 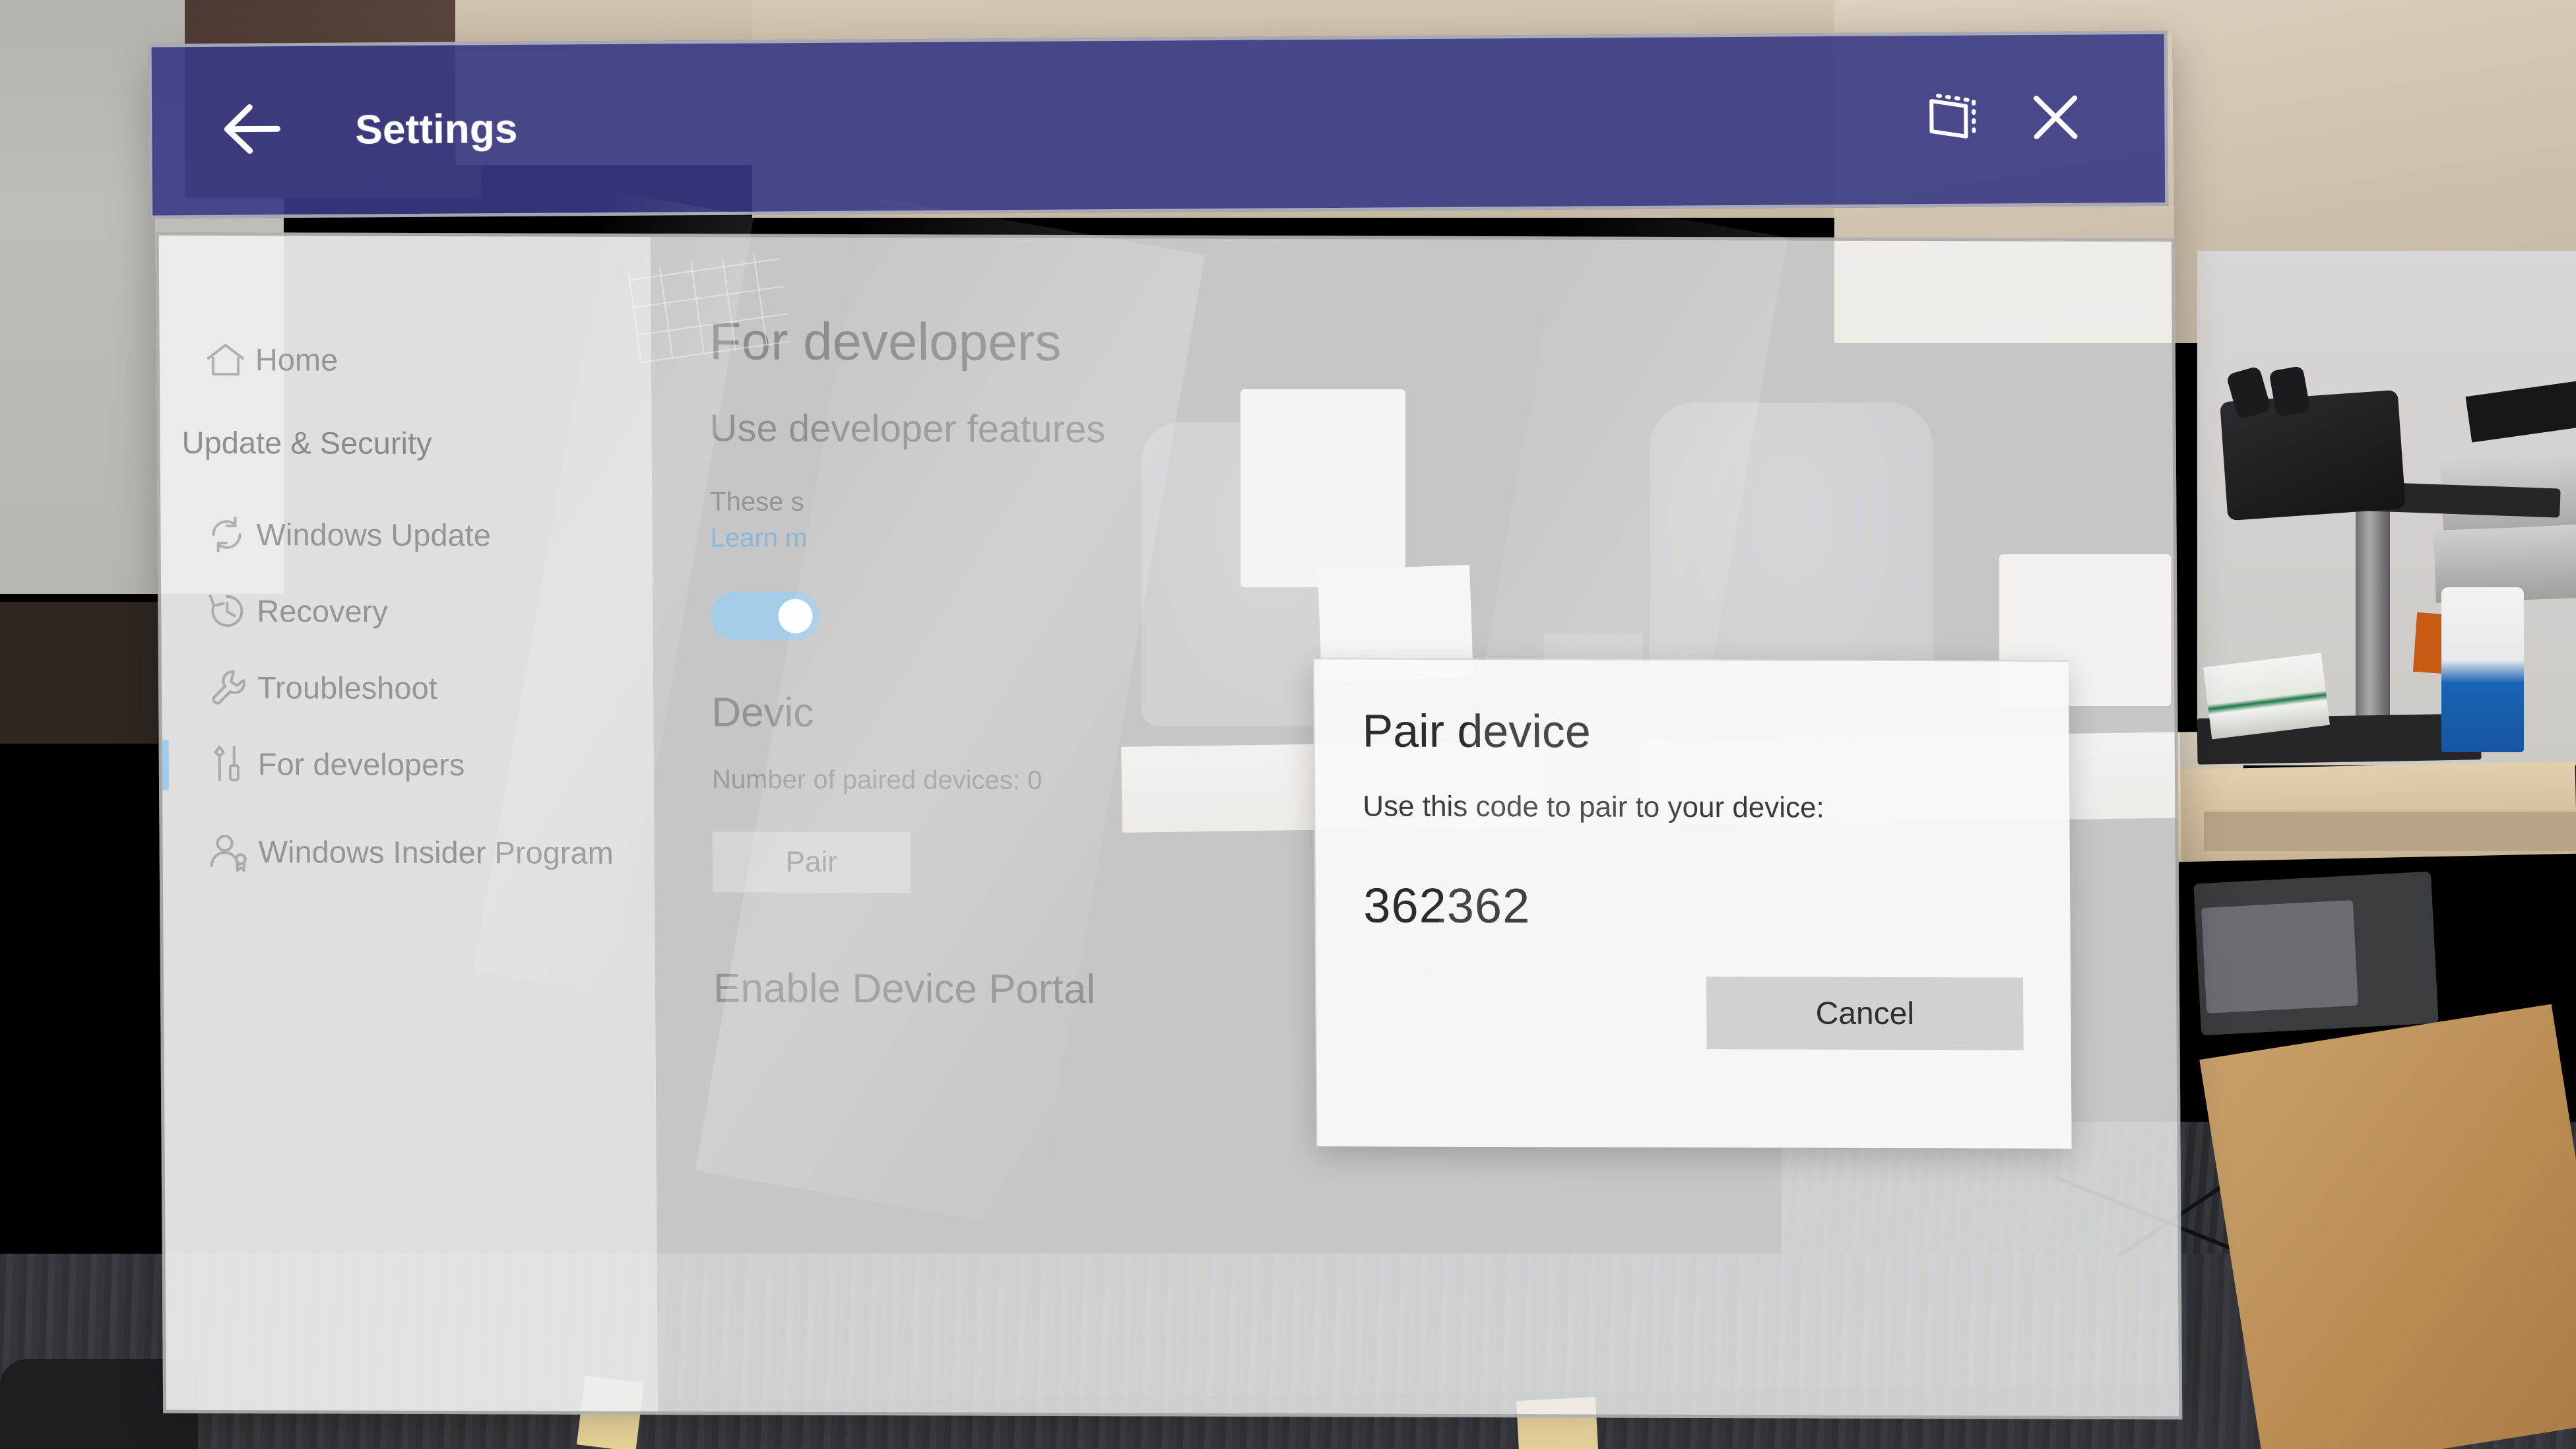 I want to click on title-bar-spacer, so click(x=1213, y=124).